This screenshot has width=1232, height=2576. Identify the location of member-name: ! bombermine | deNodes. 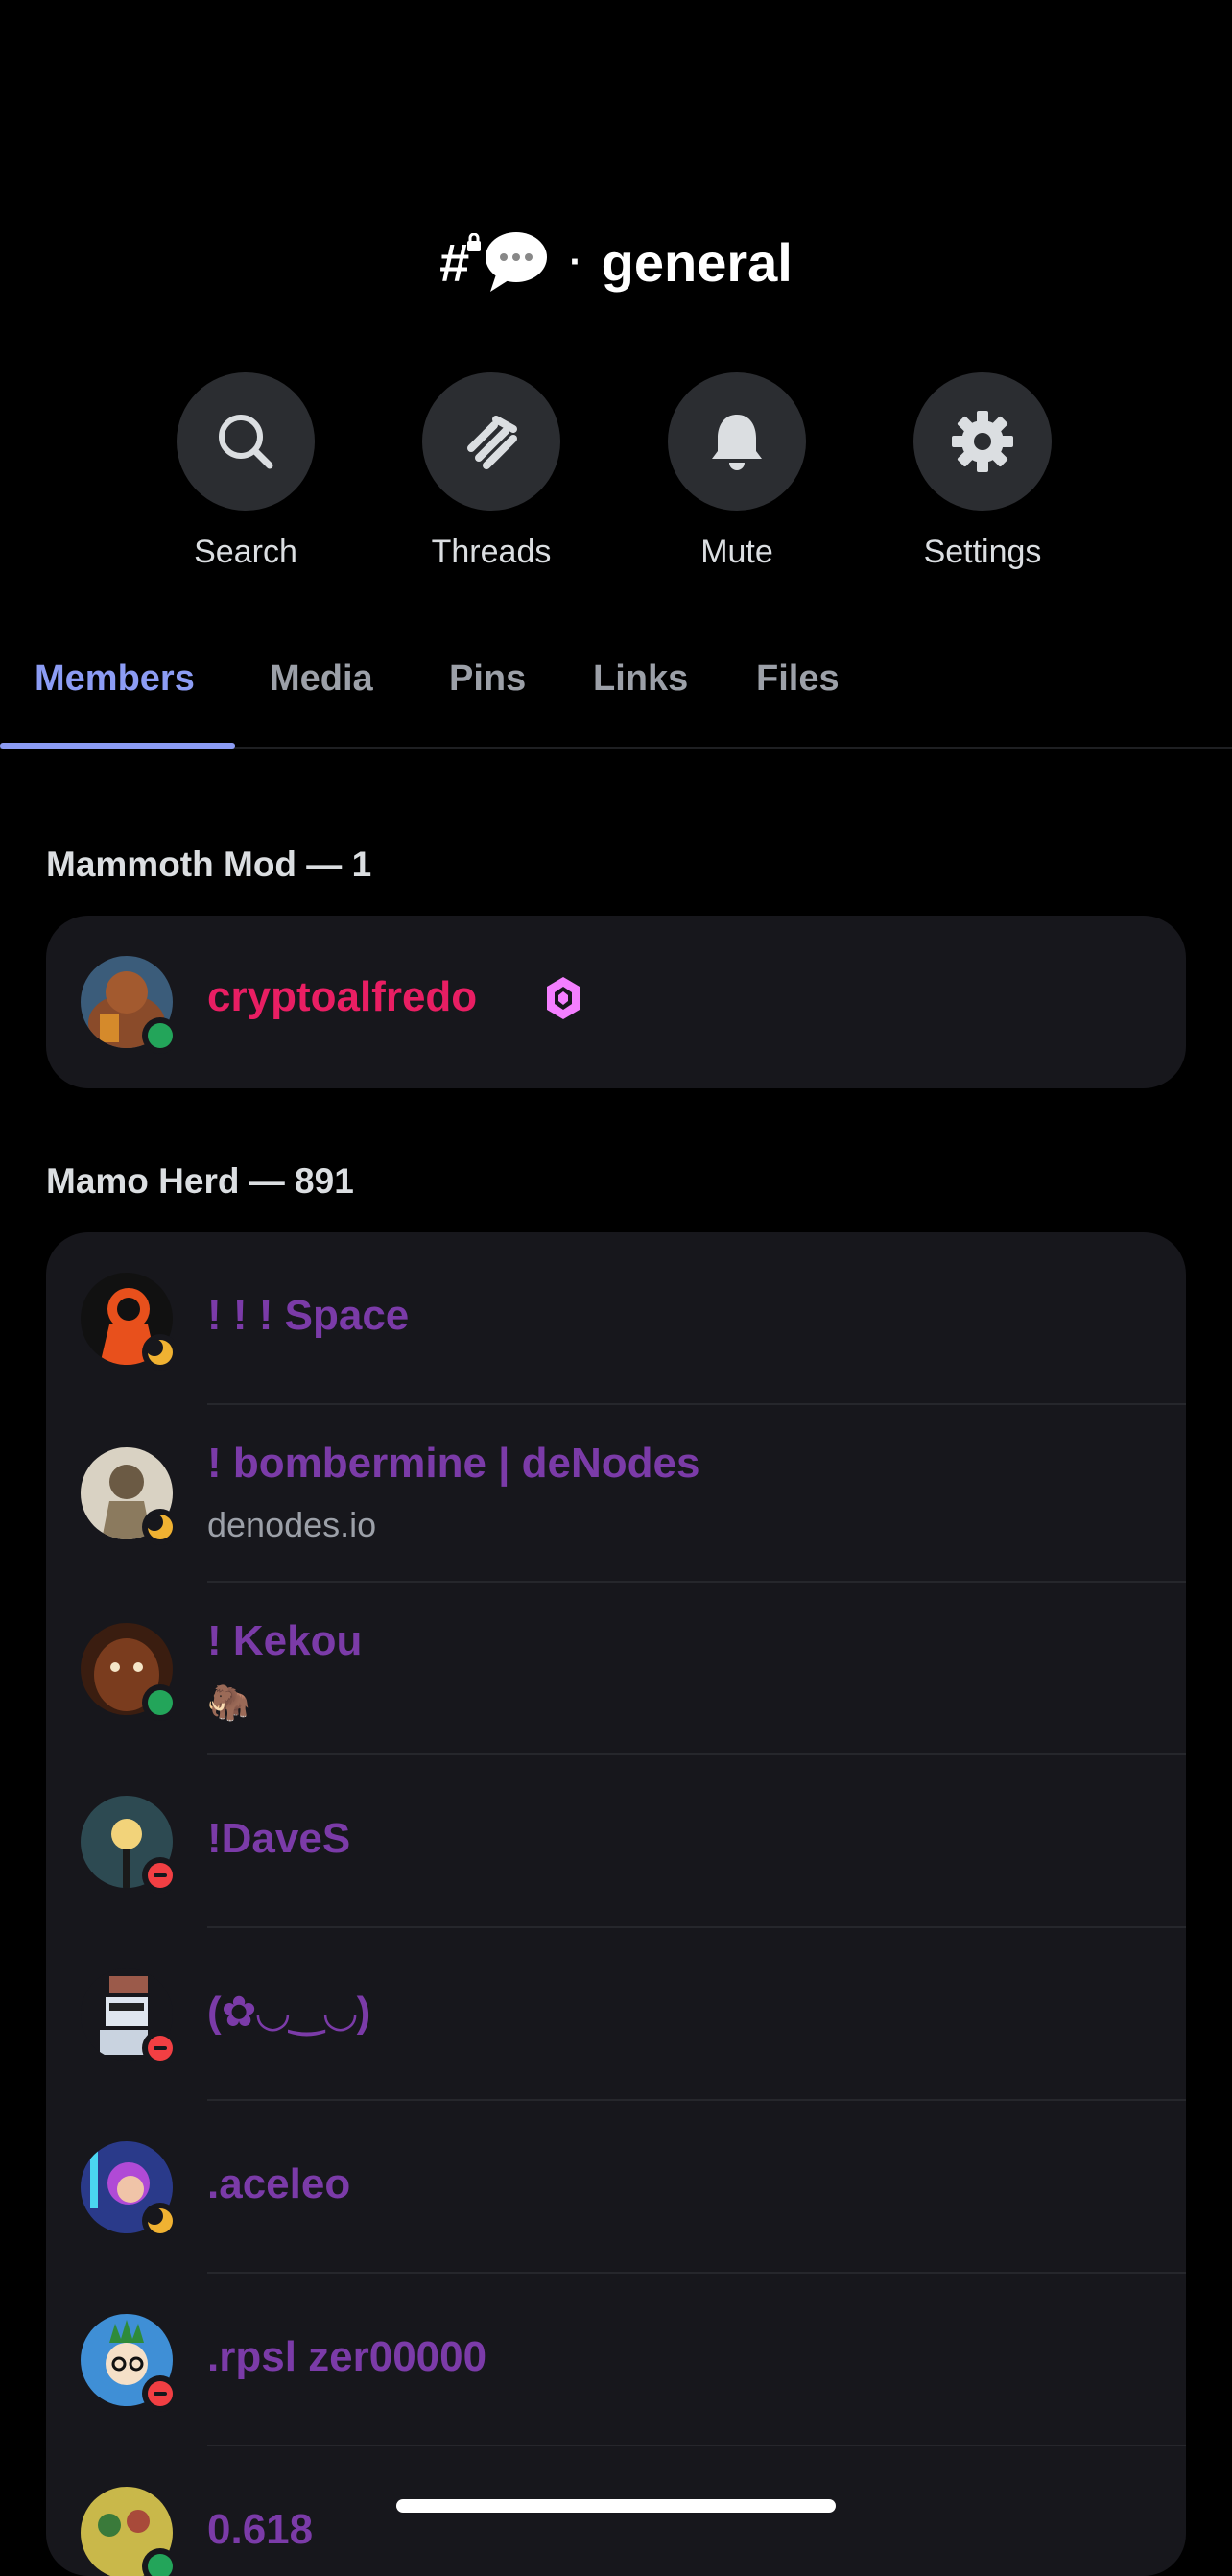
(453, 1463).